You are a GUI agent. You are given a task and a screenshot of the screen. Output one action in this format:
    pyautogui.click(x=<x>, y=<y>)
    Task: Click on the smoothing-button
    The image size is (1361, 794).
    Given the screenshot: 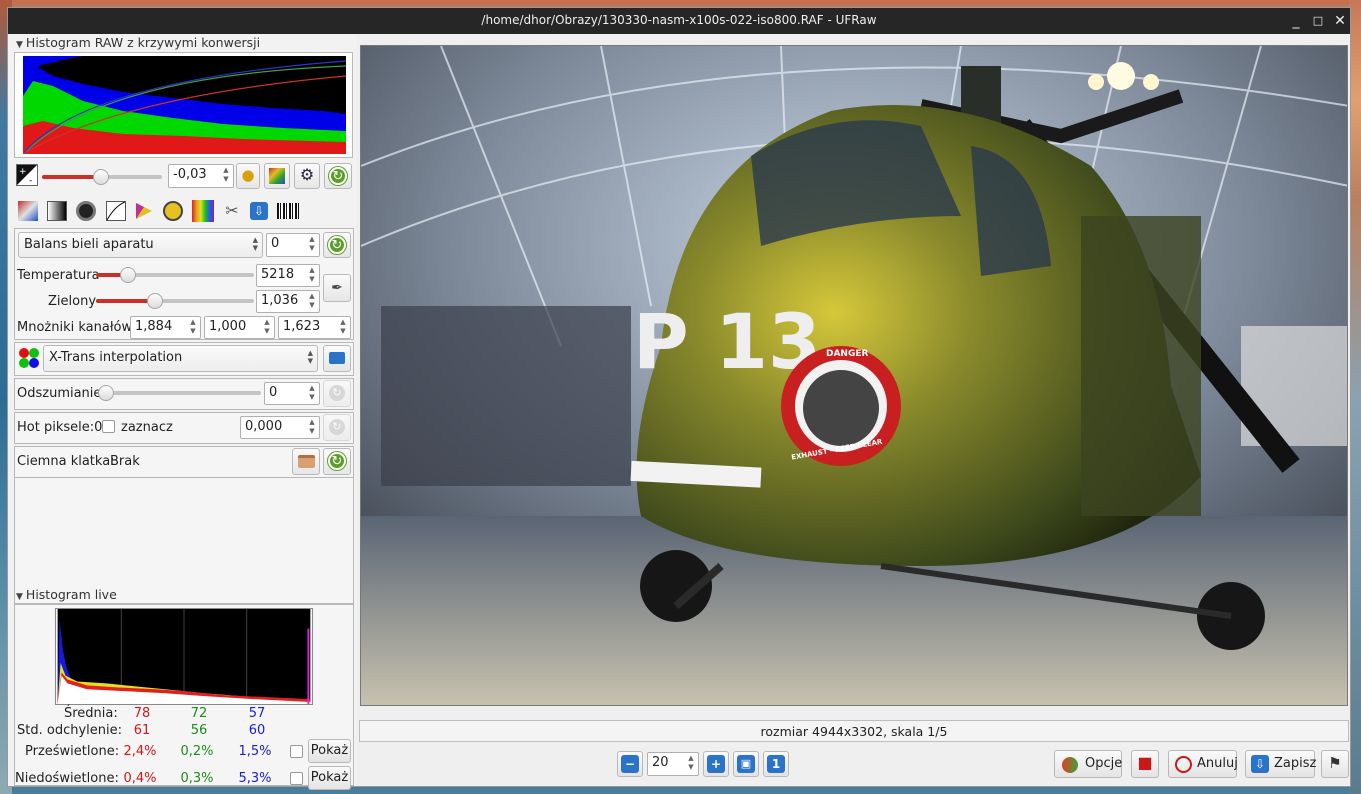 What is the action you would take?
    pyautogui.click(x=337, y=358)
    